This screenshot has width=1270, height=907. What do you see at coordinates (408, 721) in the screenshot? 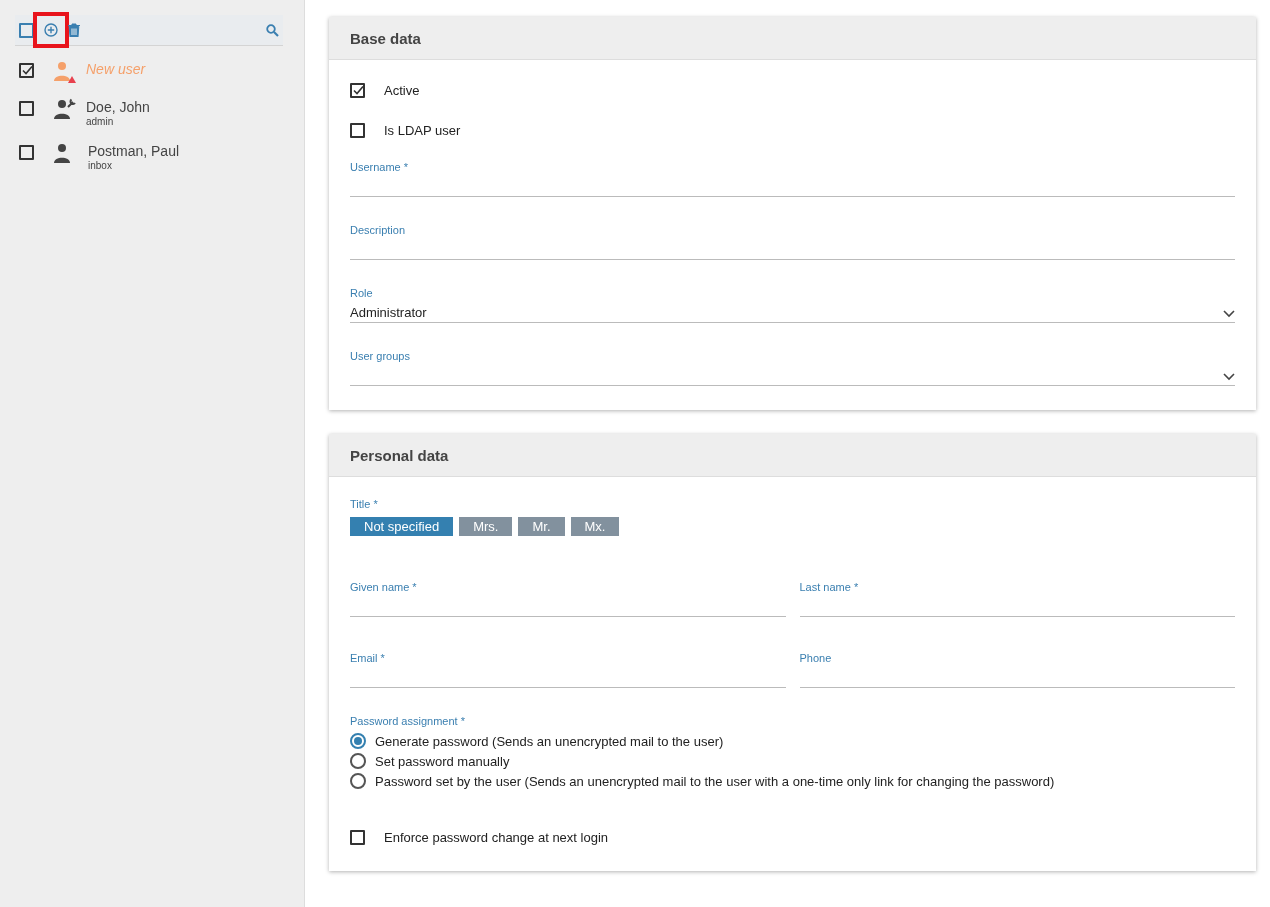
I see `field-label: Password assignment *` at bounding box center [408, 721].